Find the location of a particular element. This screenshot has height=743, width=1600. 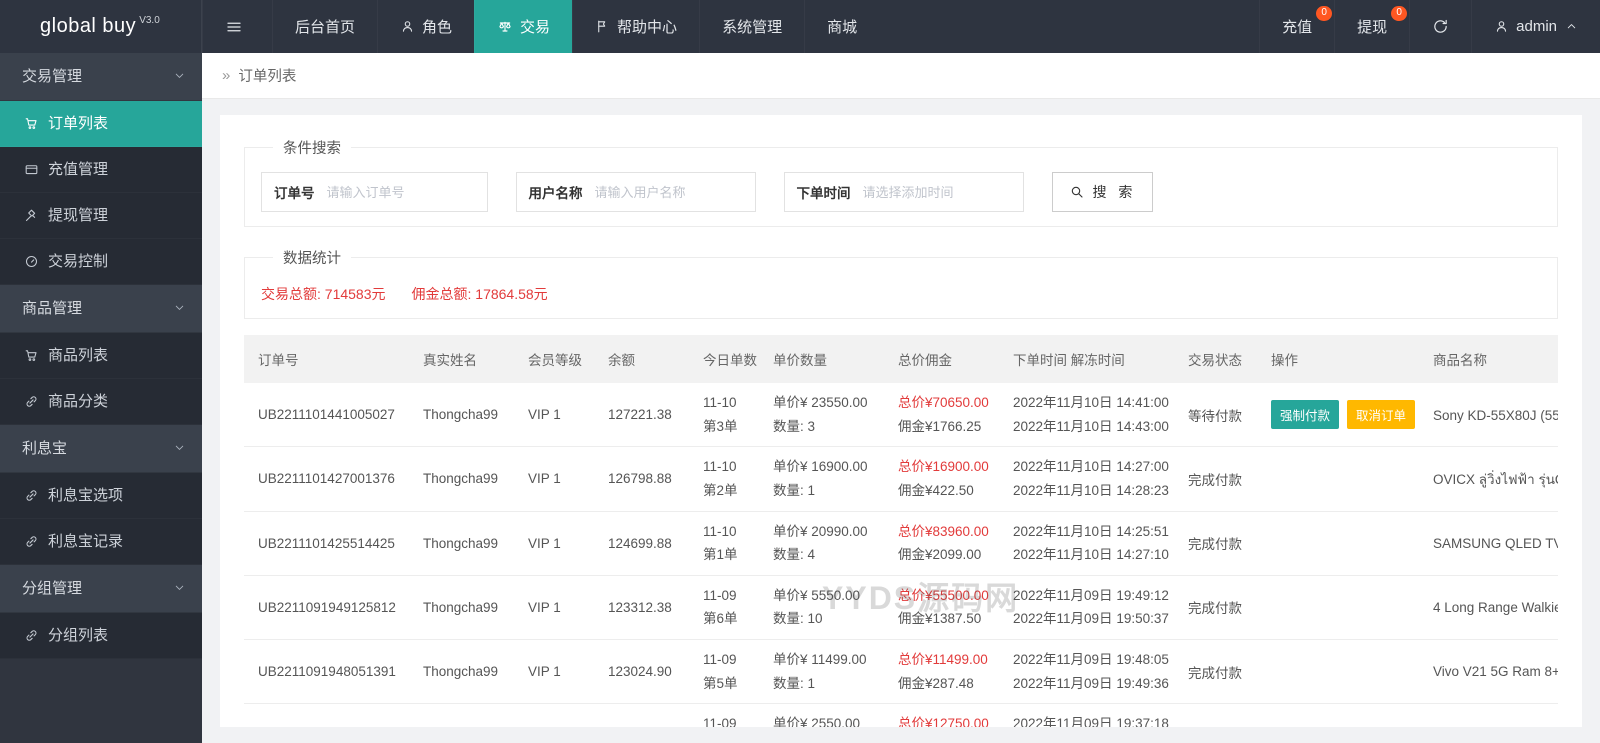

cell-order-no: UB2211091949125812 is located at coordinates (326, 608).